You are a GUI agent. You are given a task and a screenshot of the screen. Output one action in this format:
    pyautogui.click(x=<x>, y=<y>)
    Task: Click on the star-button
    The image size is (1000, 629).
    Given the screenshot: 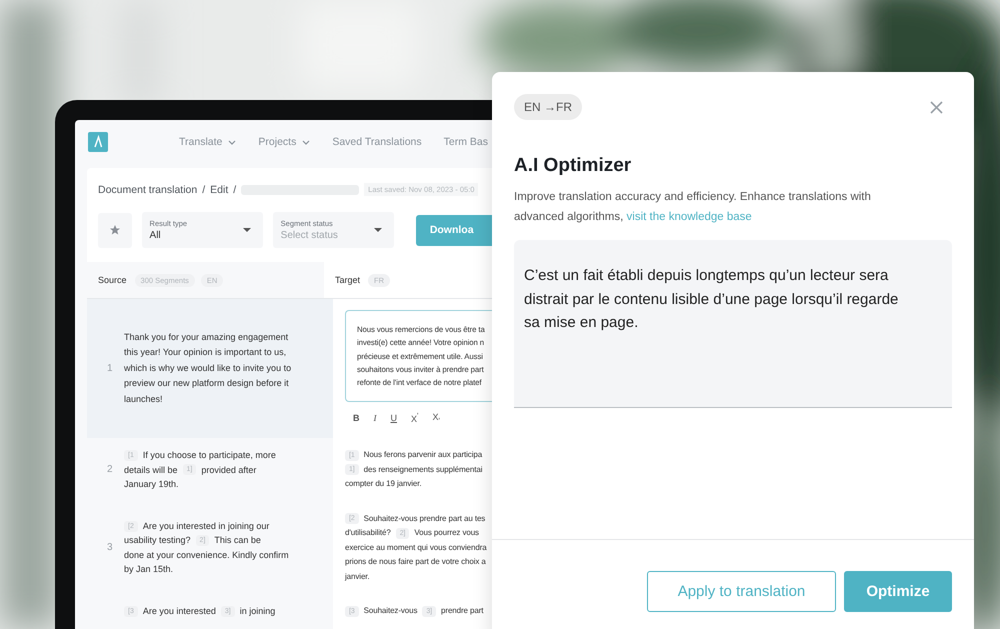 What is the action you would take?
    pyautogui.click(x=115, y=230)
    